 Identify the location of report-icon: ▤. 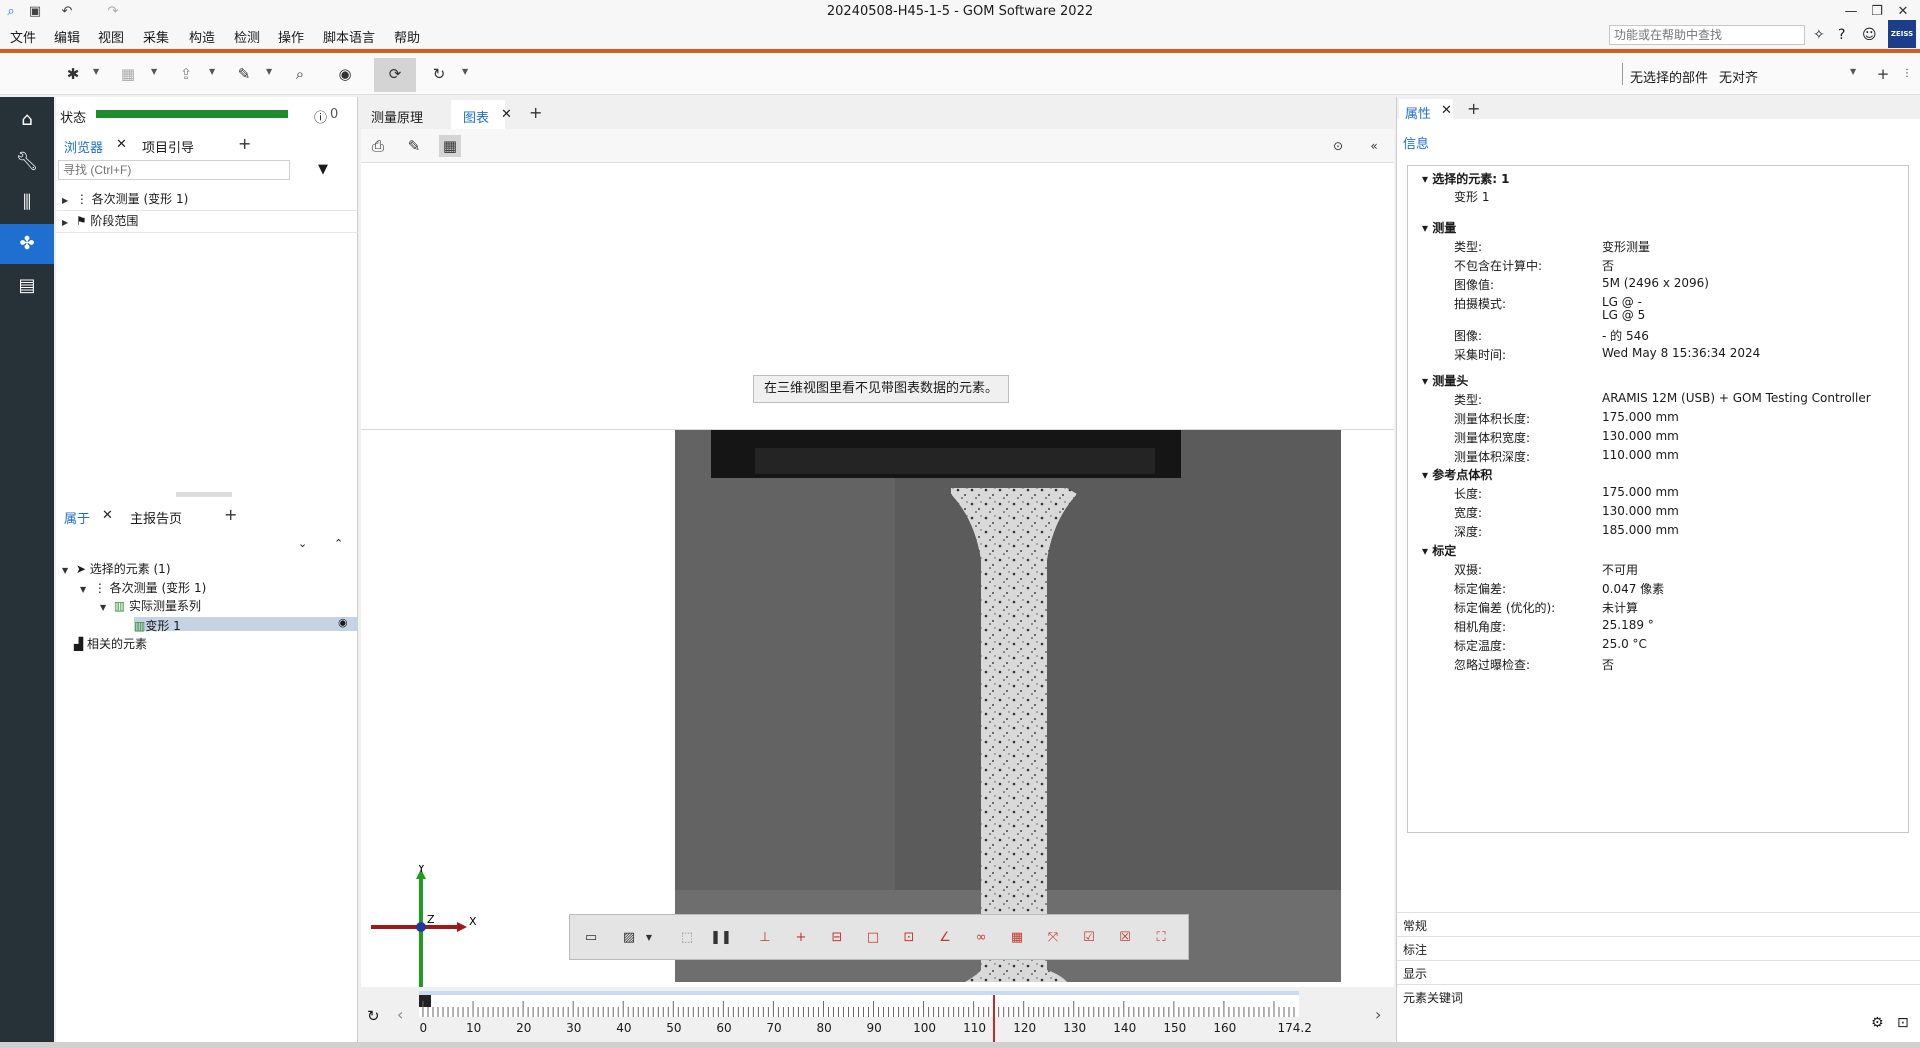
(27, 286).